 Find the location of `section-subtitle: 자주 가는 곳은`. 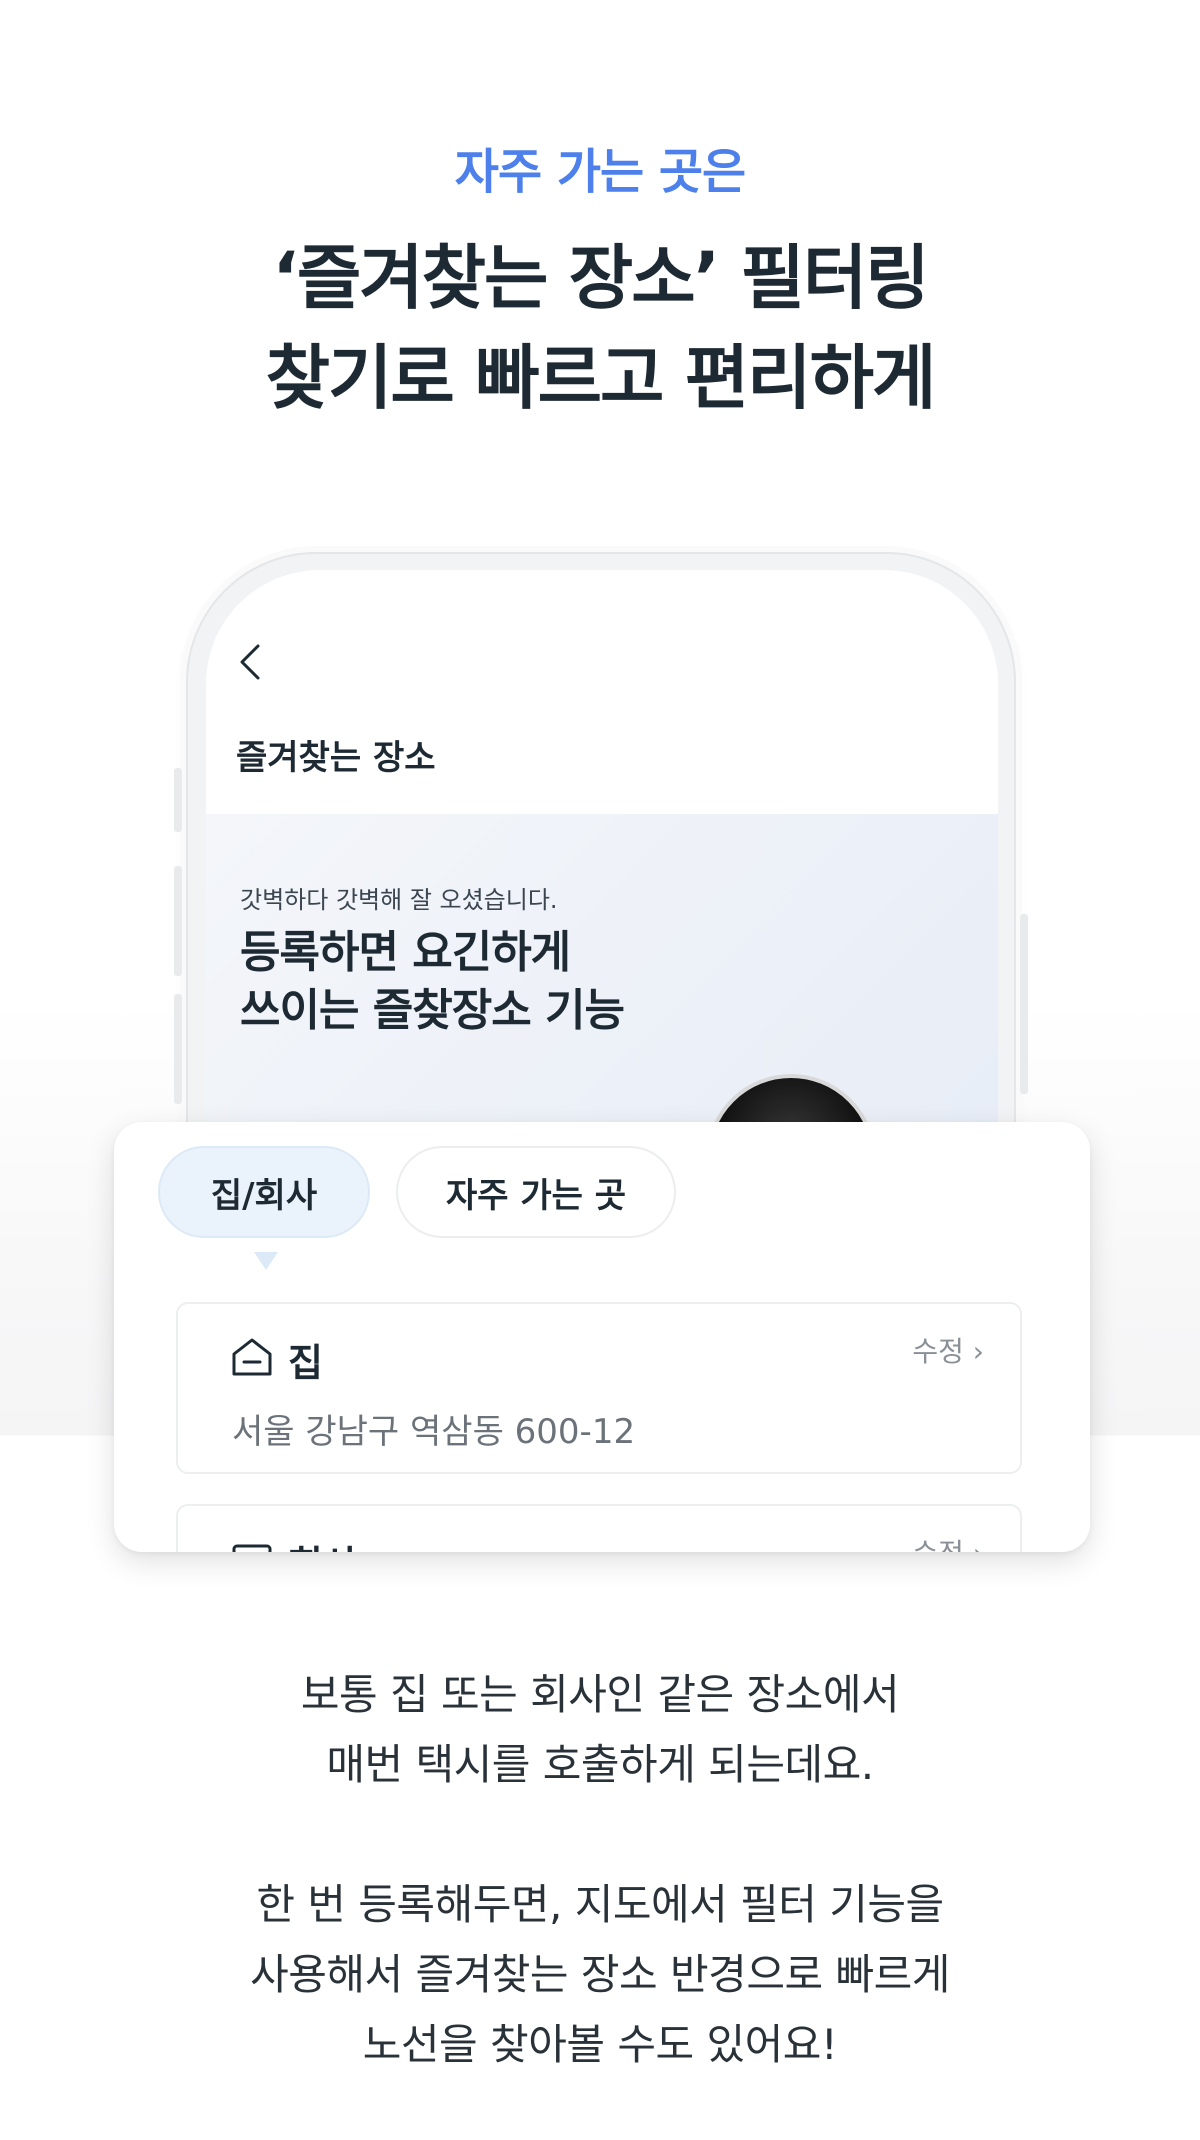

section-subtitle: 자주 가는 곳은 is located at coordinates (600, 172).